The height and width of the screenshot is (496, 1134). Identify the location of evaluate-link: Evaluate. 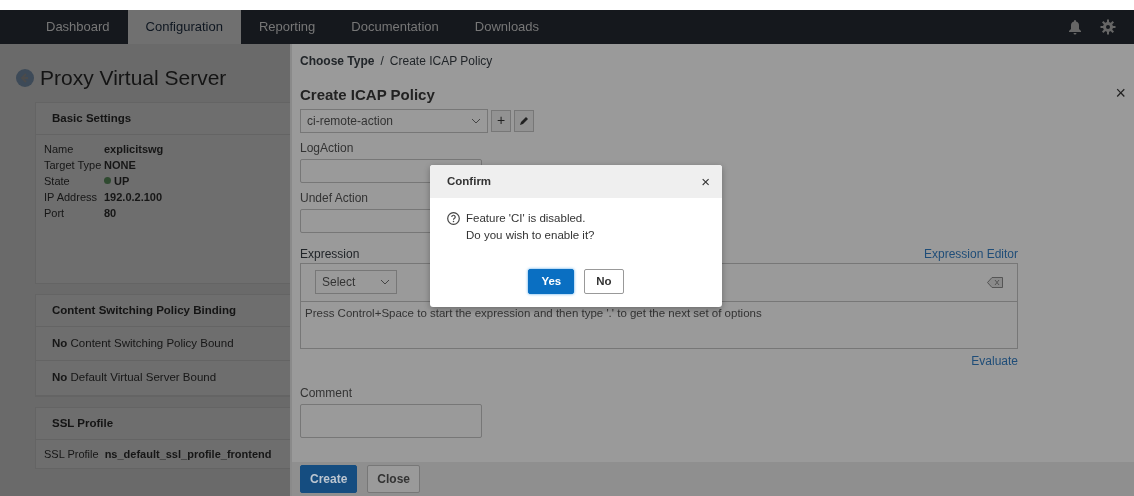
(994, 360).